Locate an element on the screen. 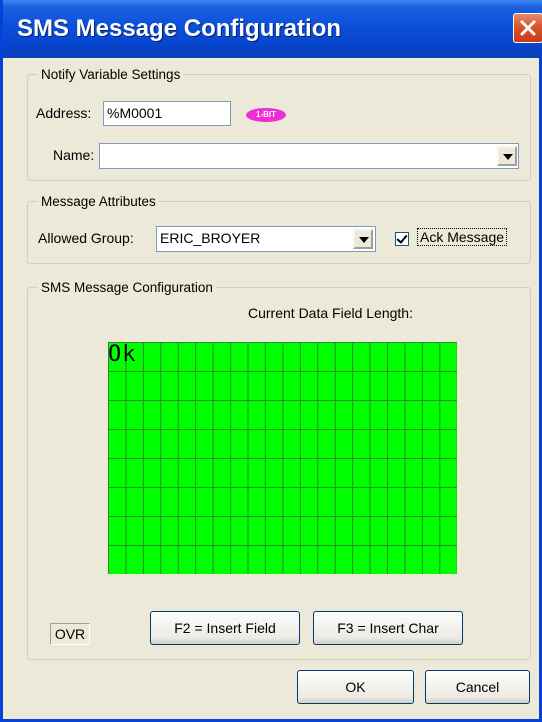  address-input: %M0001 is located at coordinates (167, 113).